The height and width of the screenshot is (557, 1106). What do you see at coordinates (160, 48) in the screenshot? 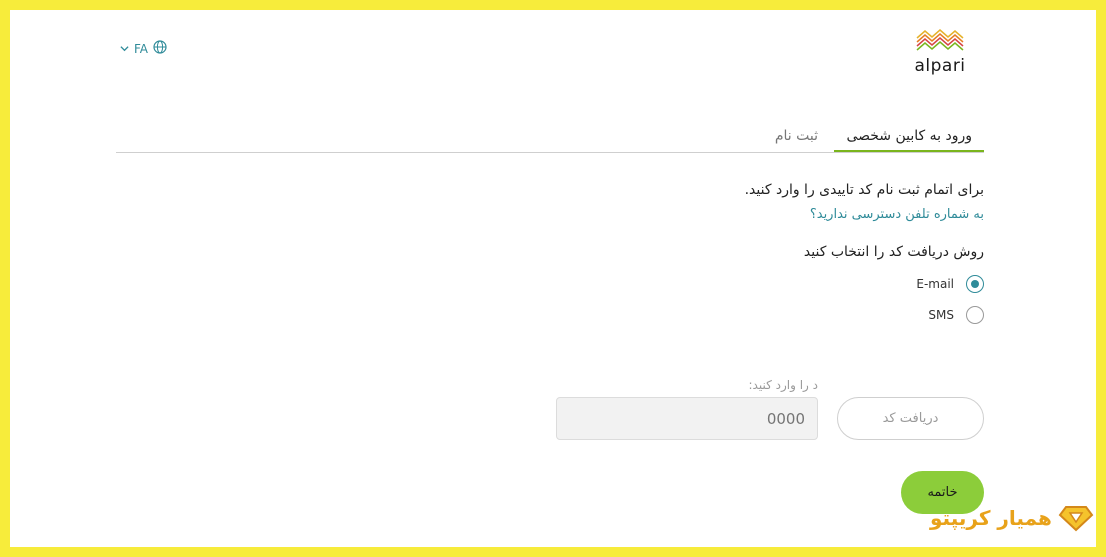
I see `globe-icon` at bounding box center [160, 48].